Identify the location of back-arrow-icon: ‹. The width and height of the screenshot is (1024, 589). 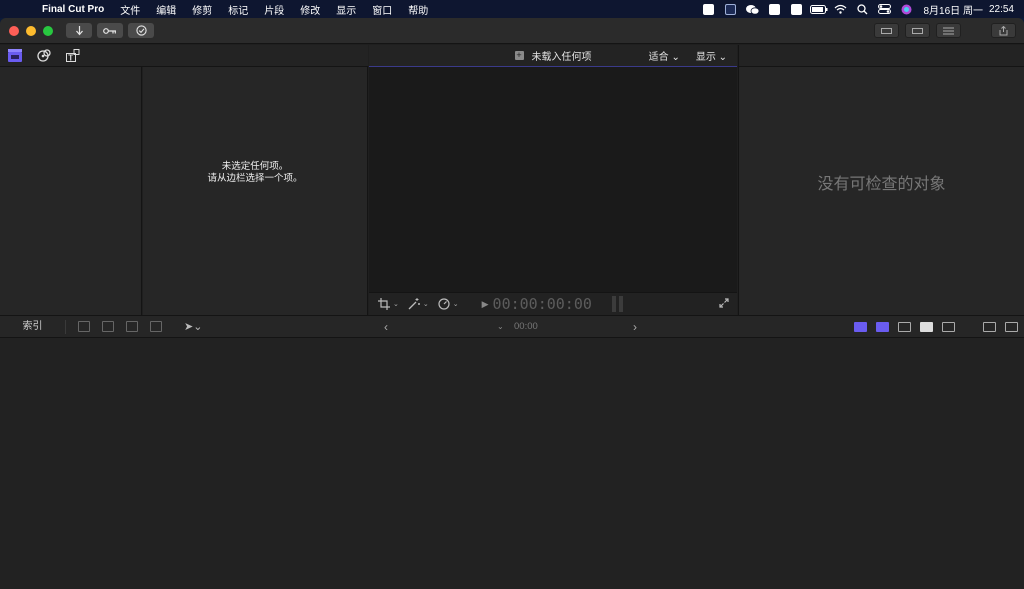
(386, 327).